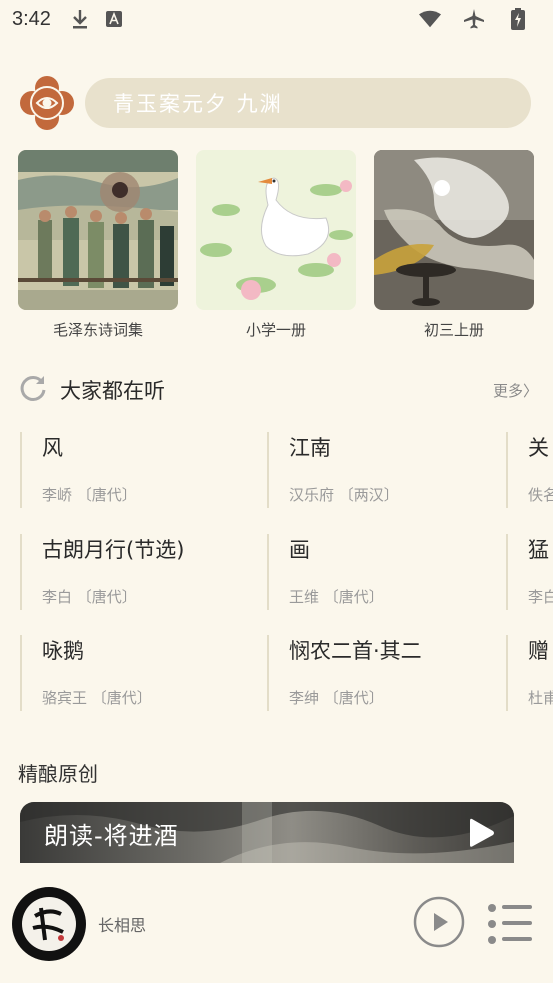  Describe the element at coordinates (540, 597) in the screenshot. I see `poem-author: 李白` at that location.